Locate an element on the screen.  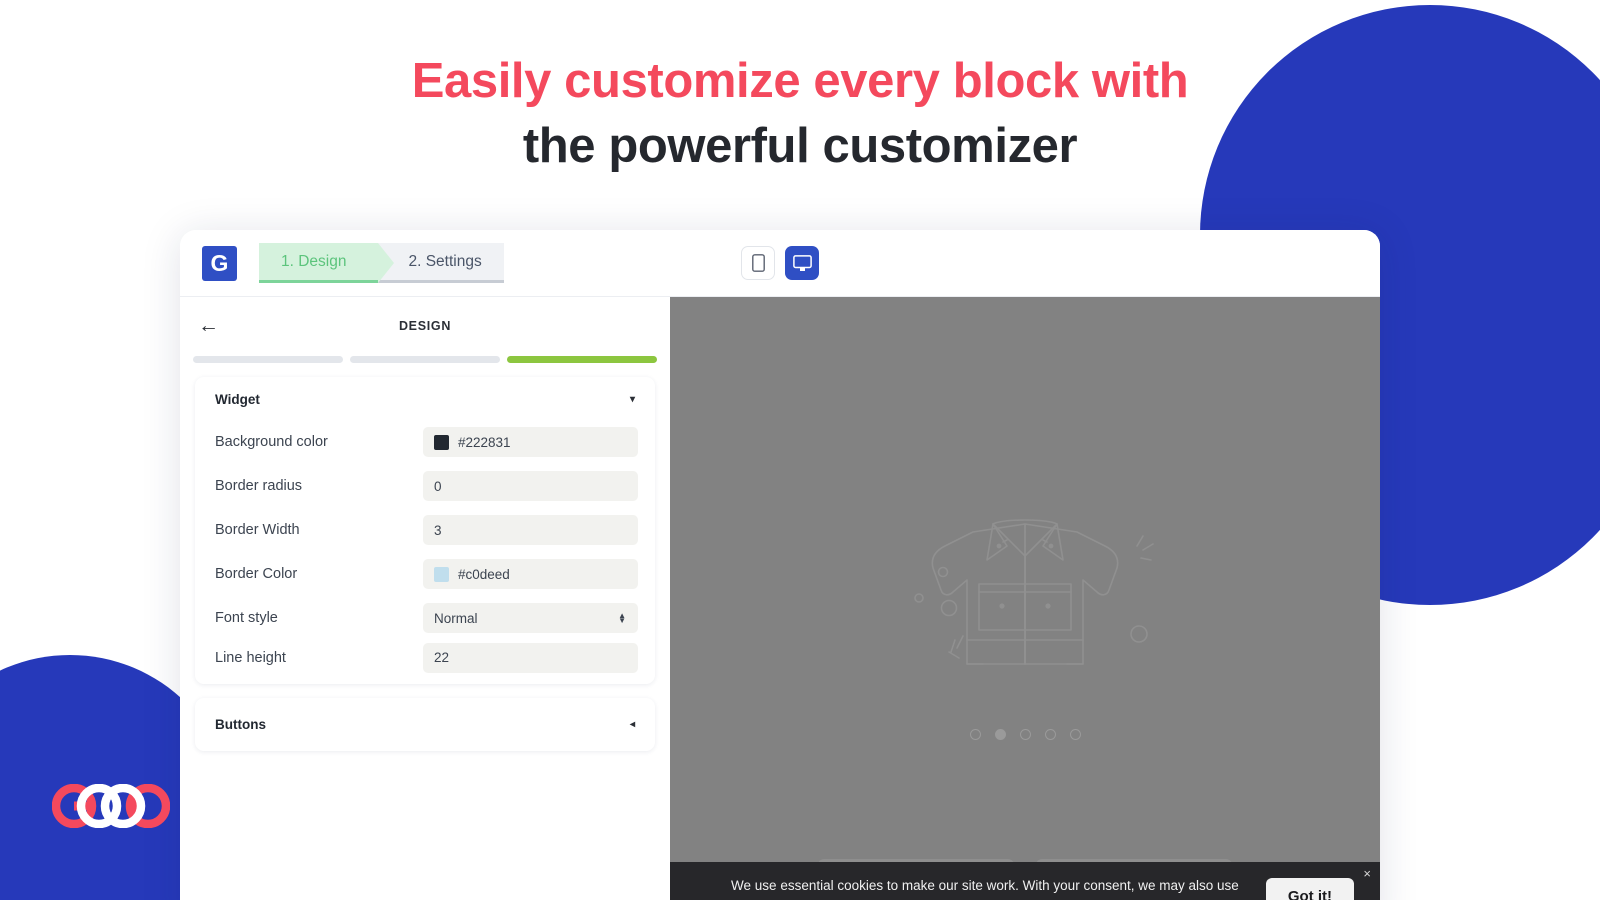
background-color-input: #222831 is located at coordinates (530, 442).